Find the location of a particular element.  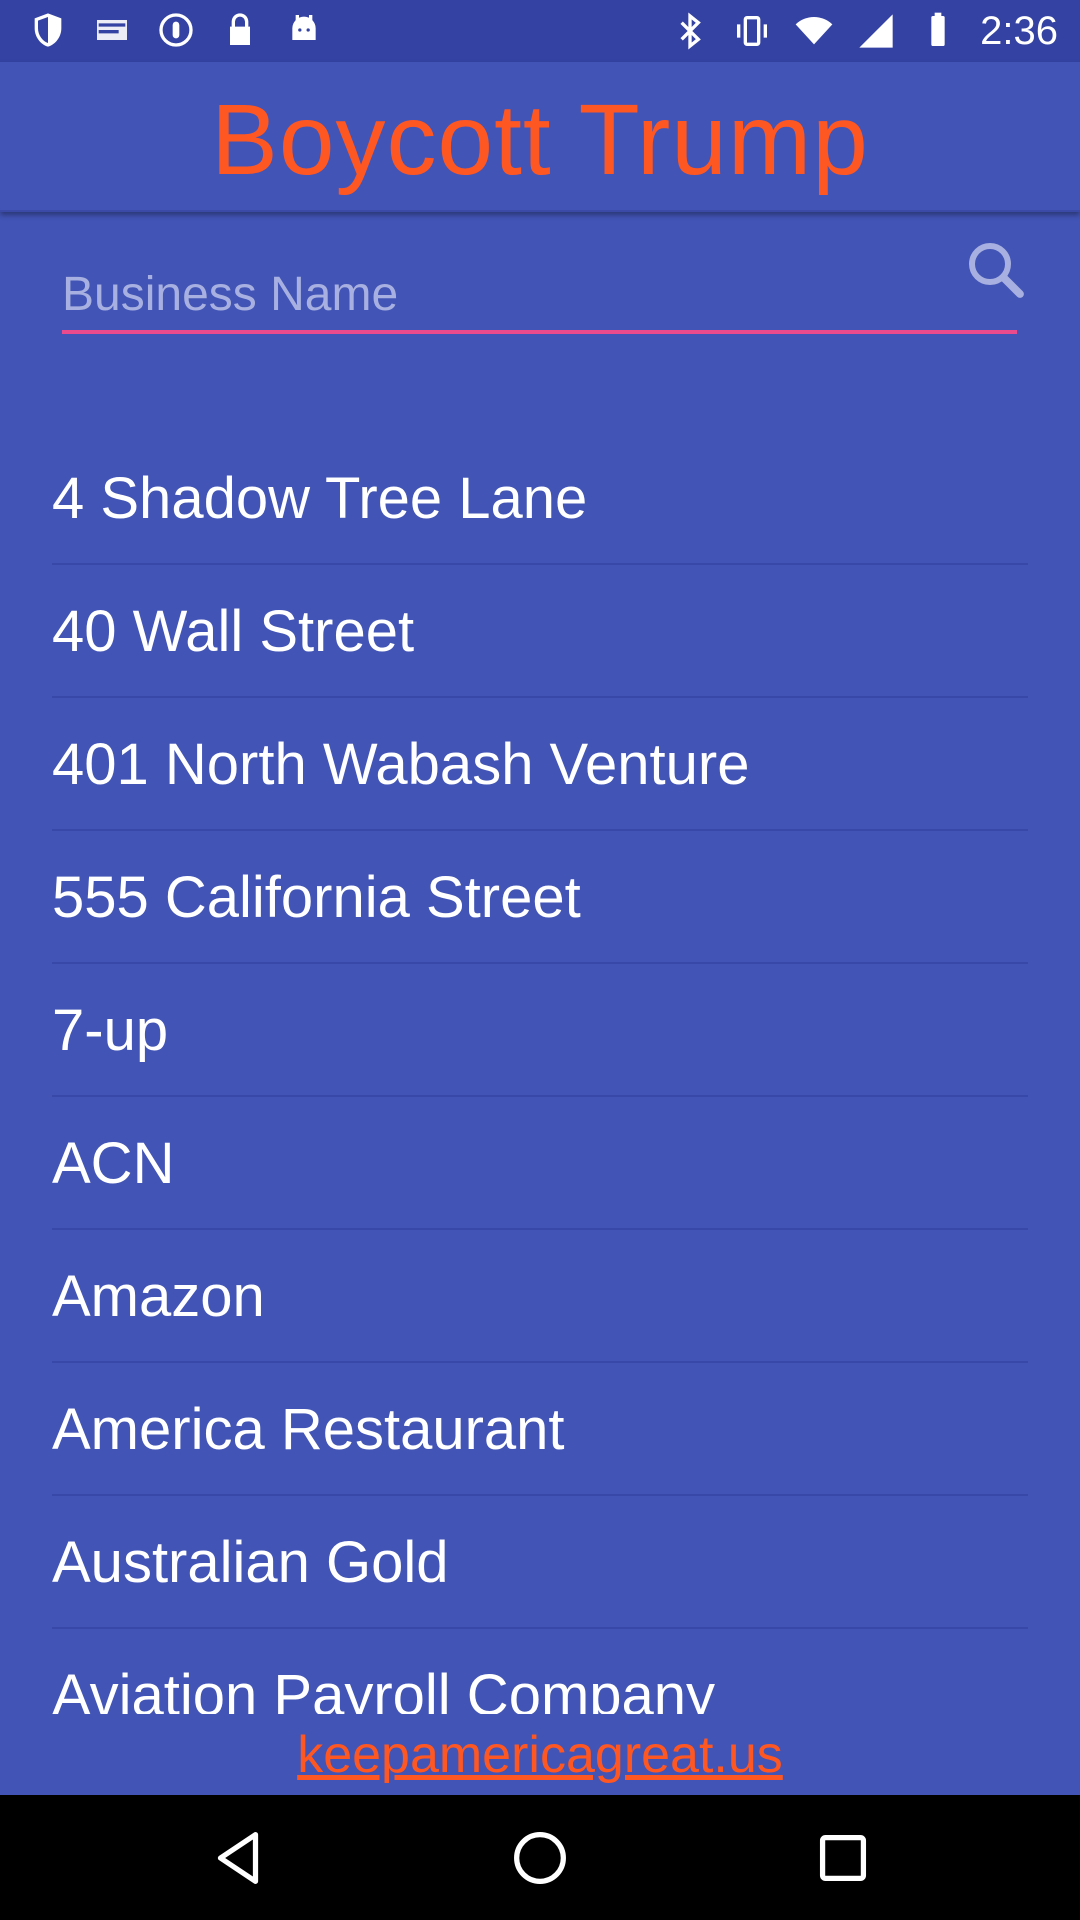

vibrate-icon is located at coordinates (752, 31).